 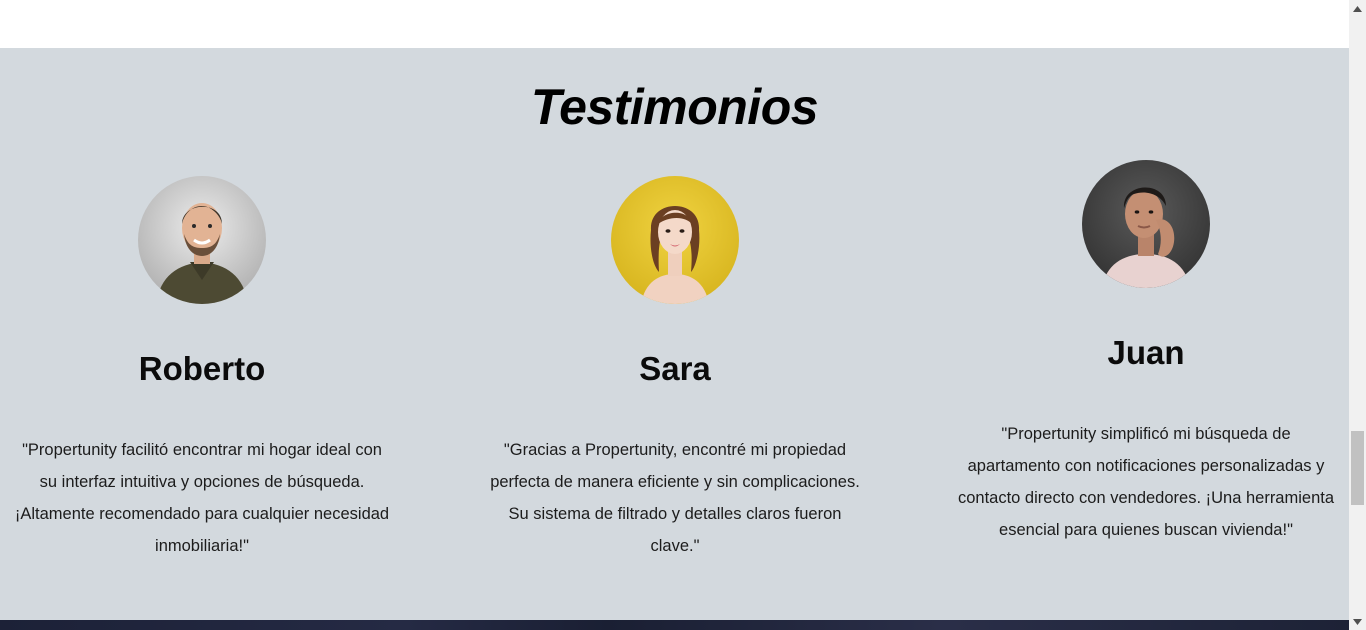 What do you see at coordinates (202, 368) in the screenshot?
I see `testimonial-name: Roberto` at bounding box center [202, 368].